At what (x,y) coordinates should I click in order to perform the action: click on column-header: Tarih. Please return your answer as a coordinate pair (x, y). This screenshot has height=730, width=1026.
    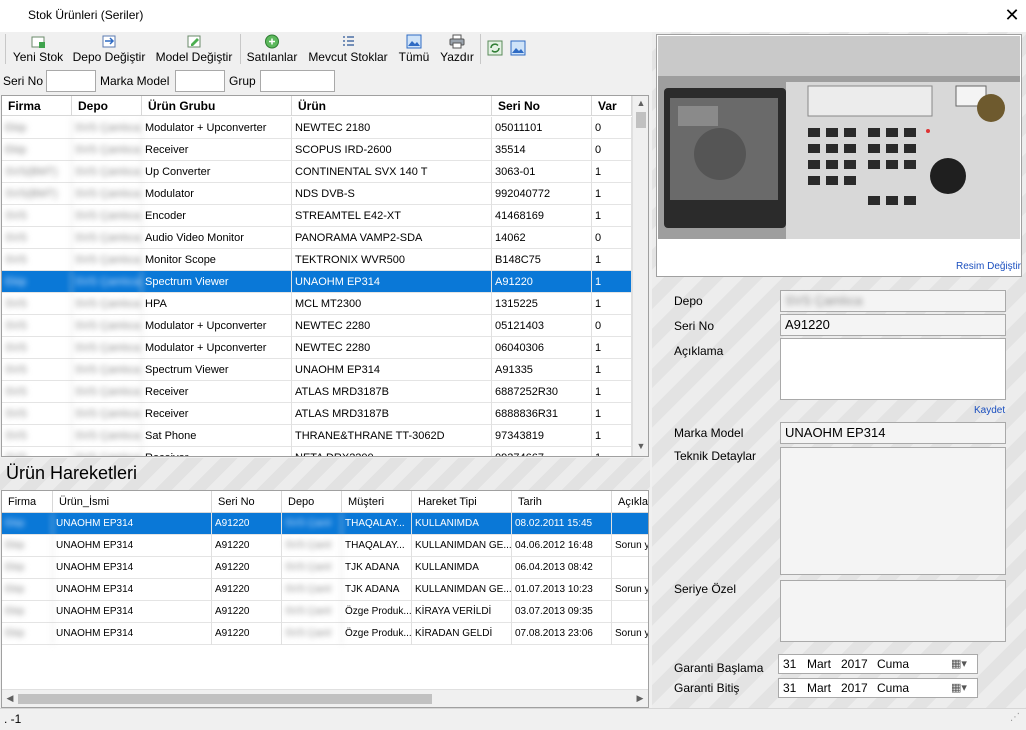
    Looking at the image, I should click on (562, 502).